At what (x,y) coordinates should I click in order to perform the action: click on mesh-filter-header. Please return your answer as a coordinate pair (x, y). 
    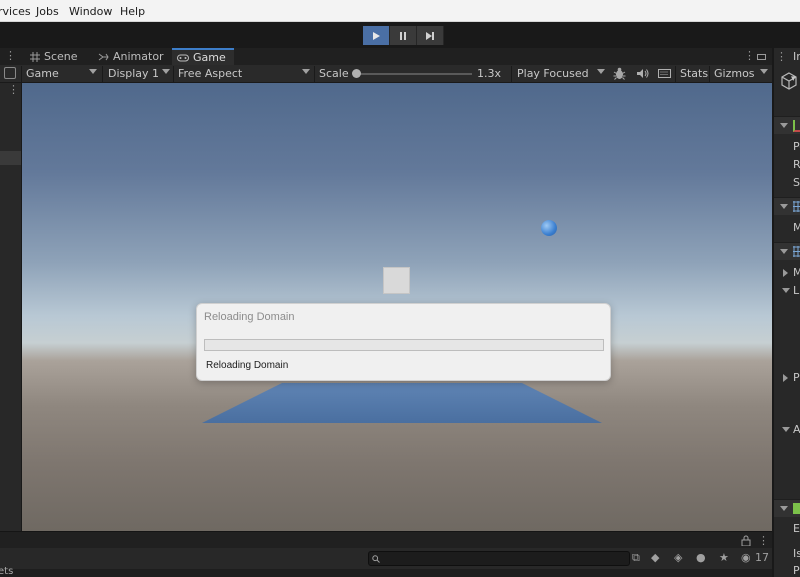
    Looking at the image, I should click on (787, 206).